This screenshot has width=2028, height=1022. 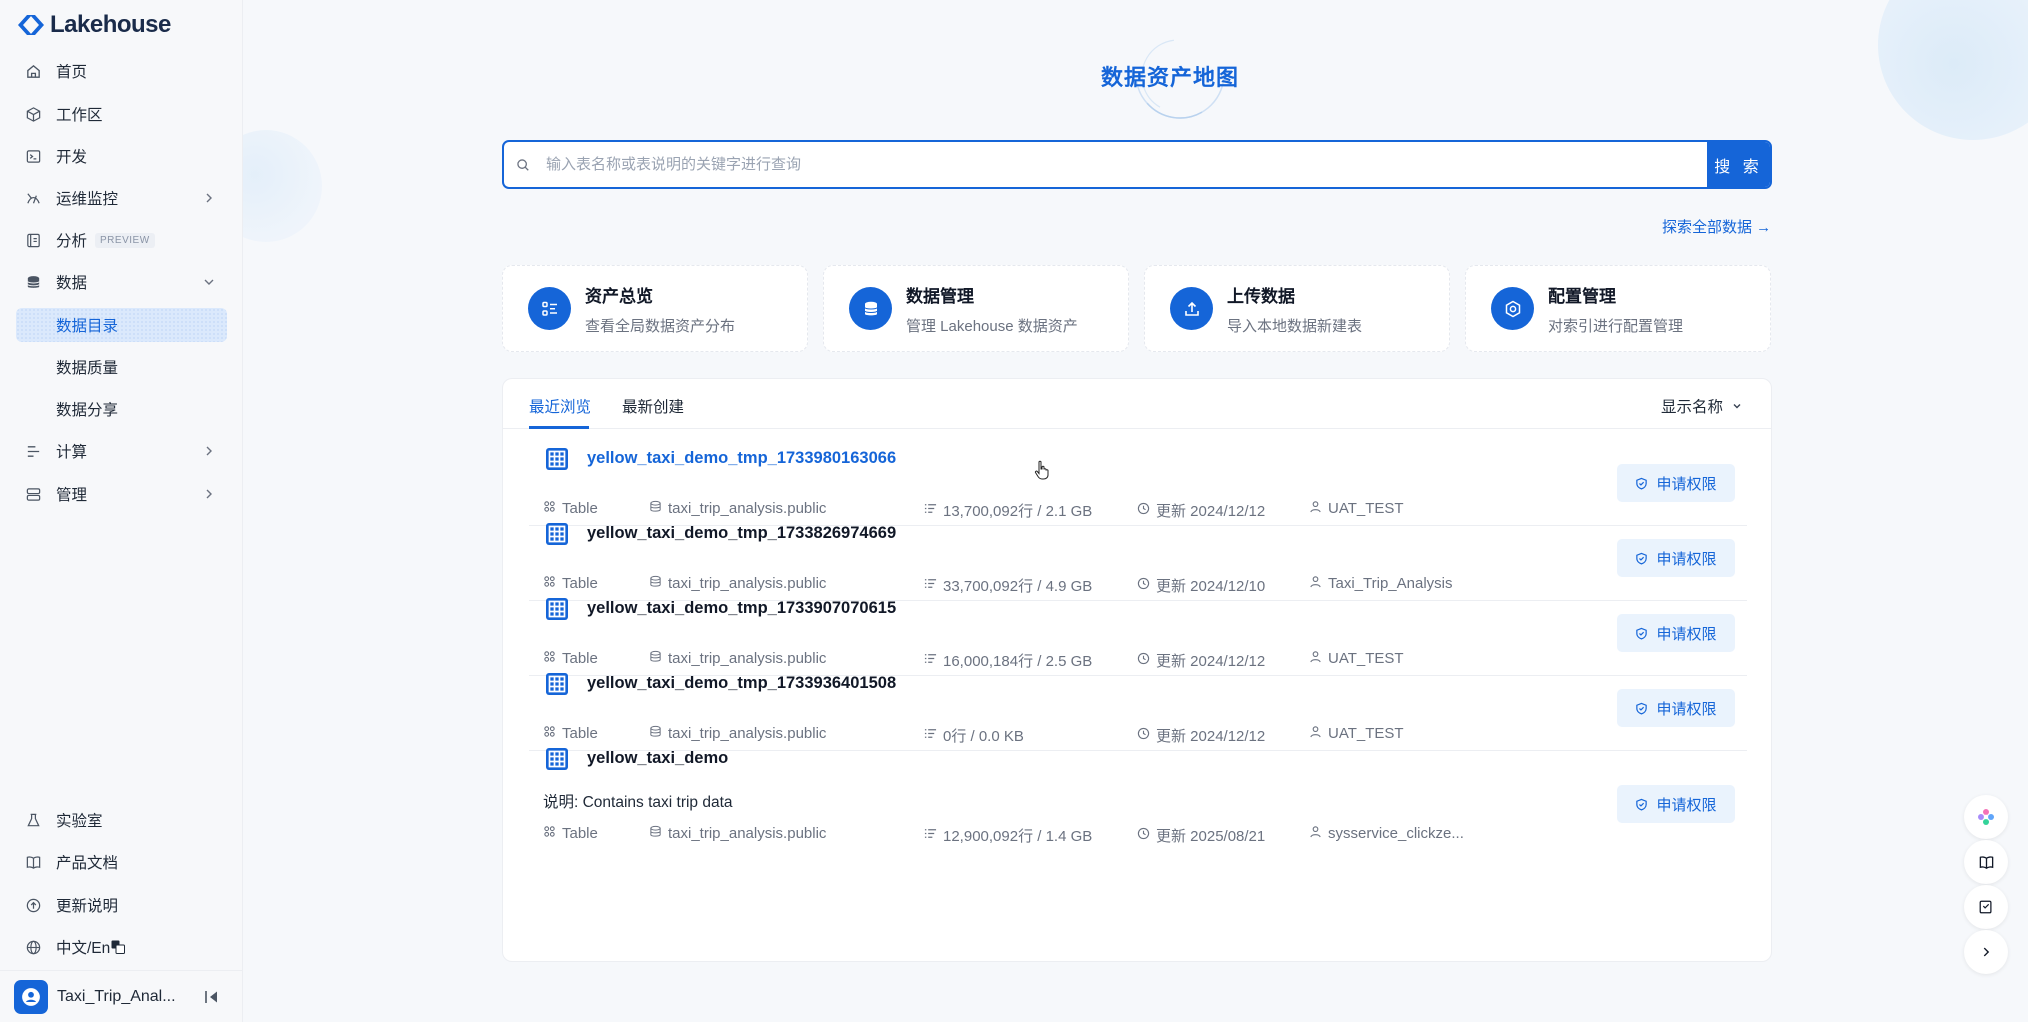 I want to click on page-title: 数据资产地图, so click(x=1169, y=77).